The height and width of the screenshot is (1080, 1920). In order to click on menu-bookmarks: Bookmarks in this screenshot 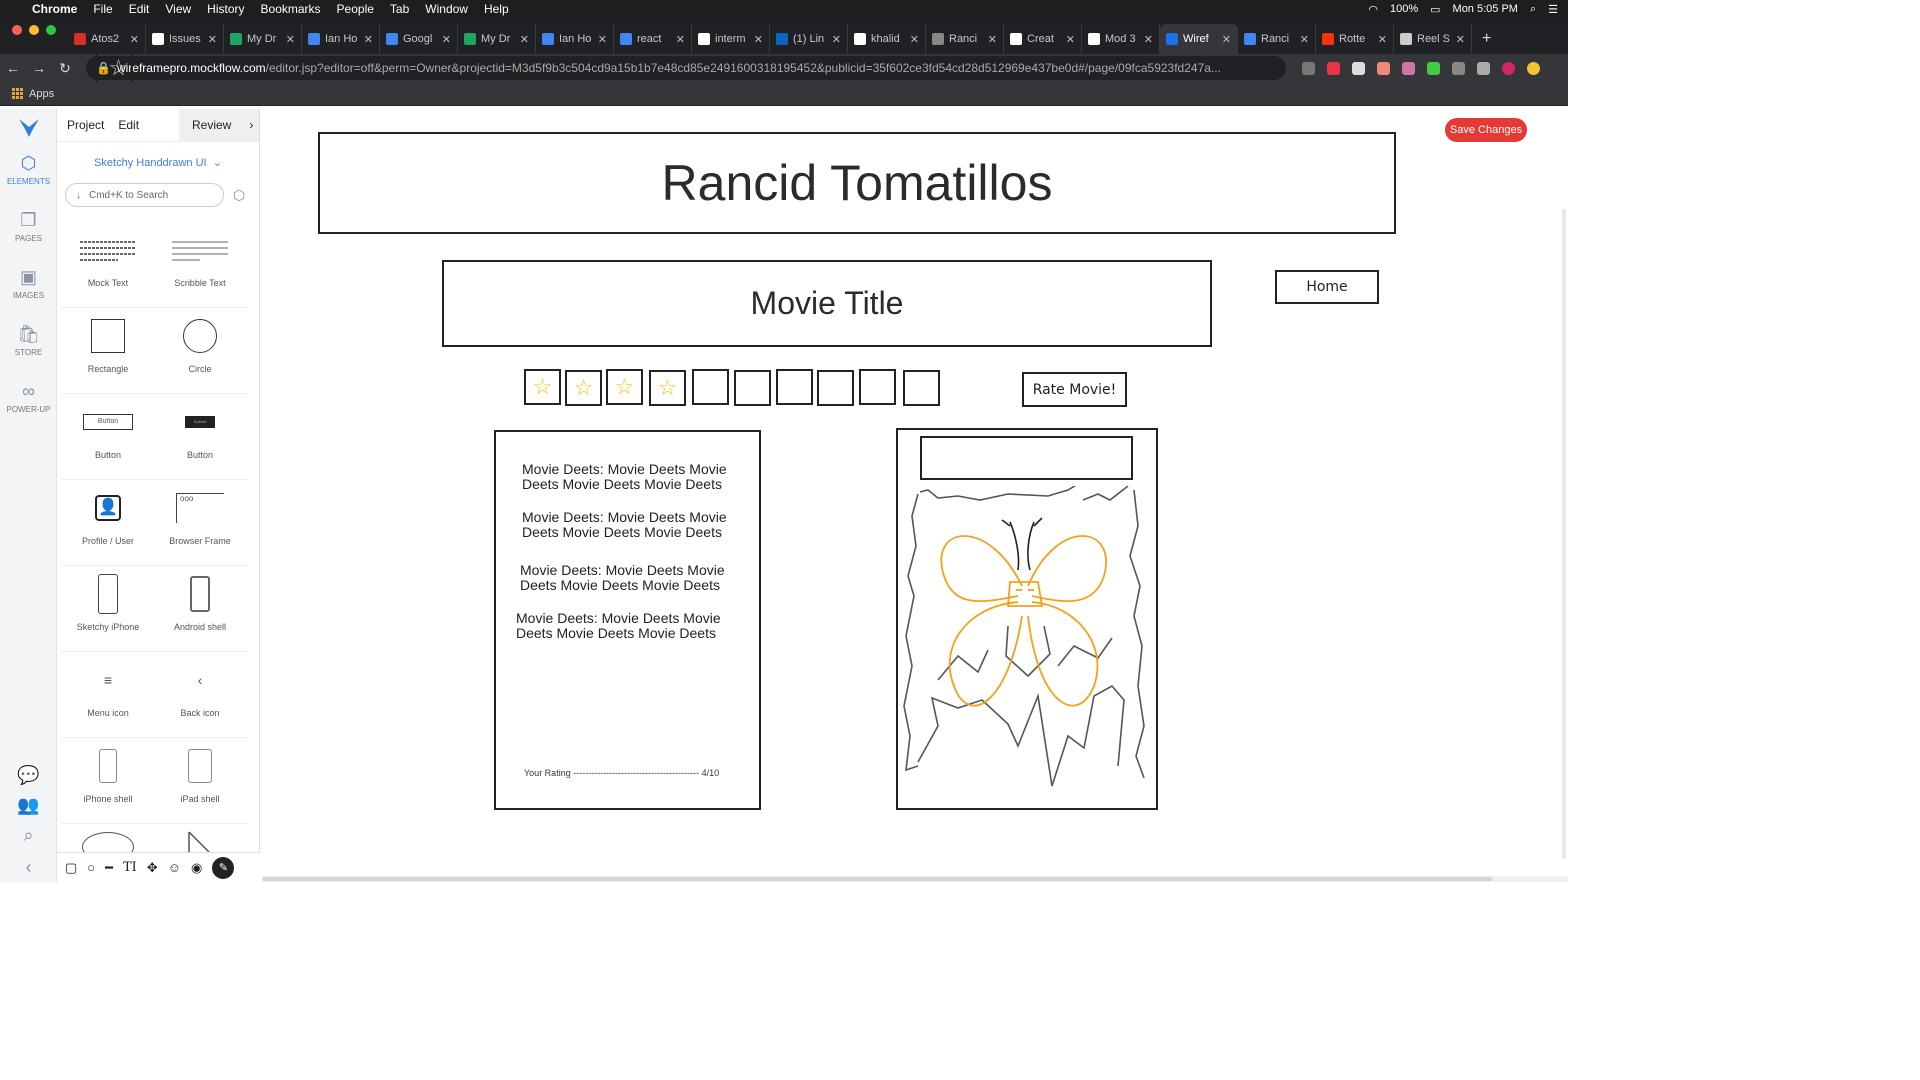, I will do `click(291, 9)`.